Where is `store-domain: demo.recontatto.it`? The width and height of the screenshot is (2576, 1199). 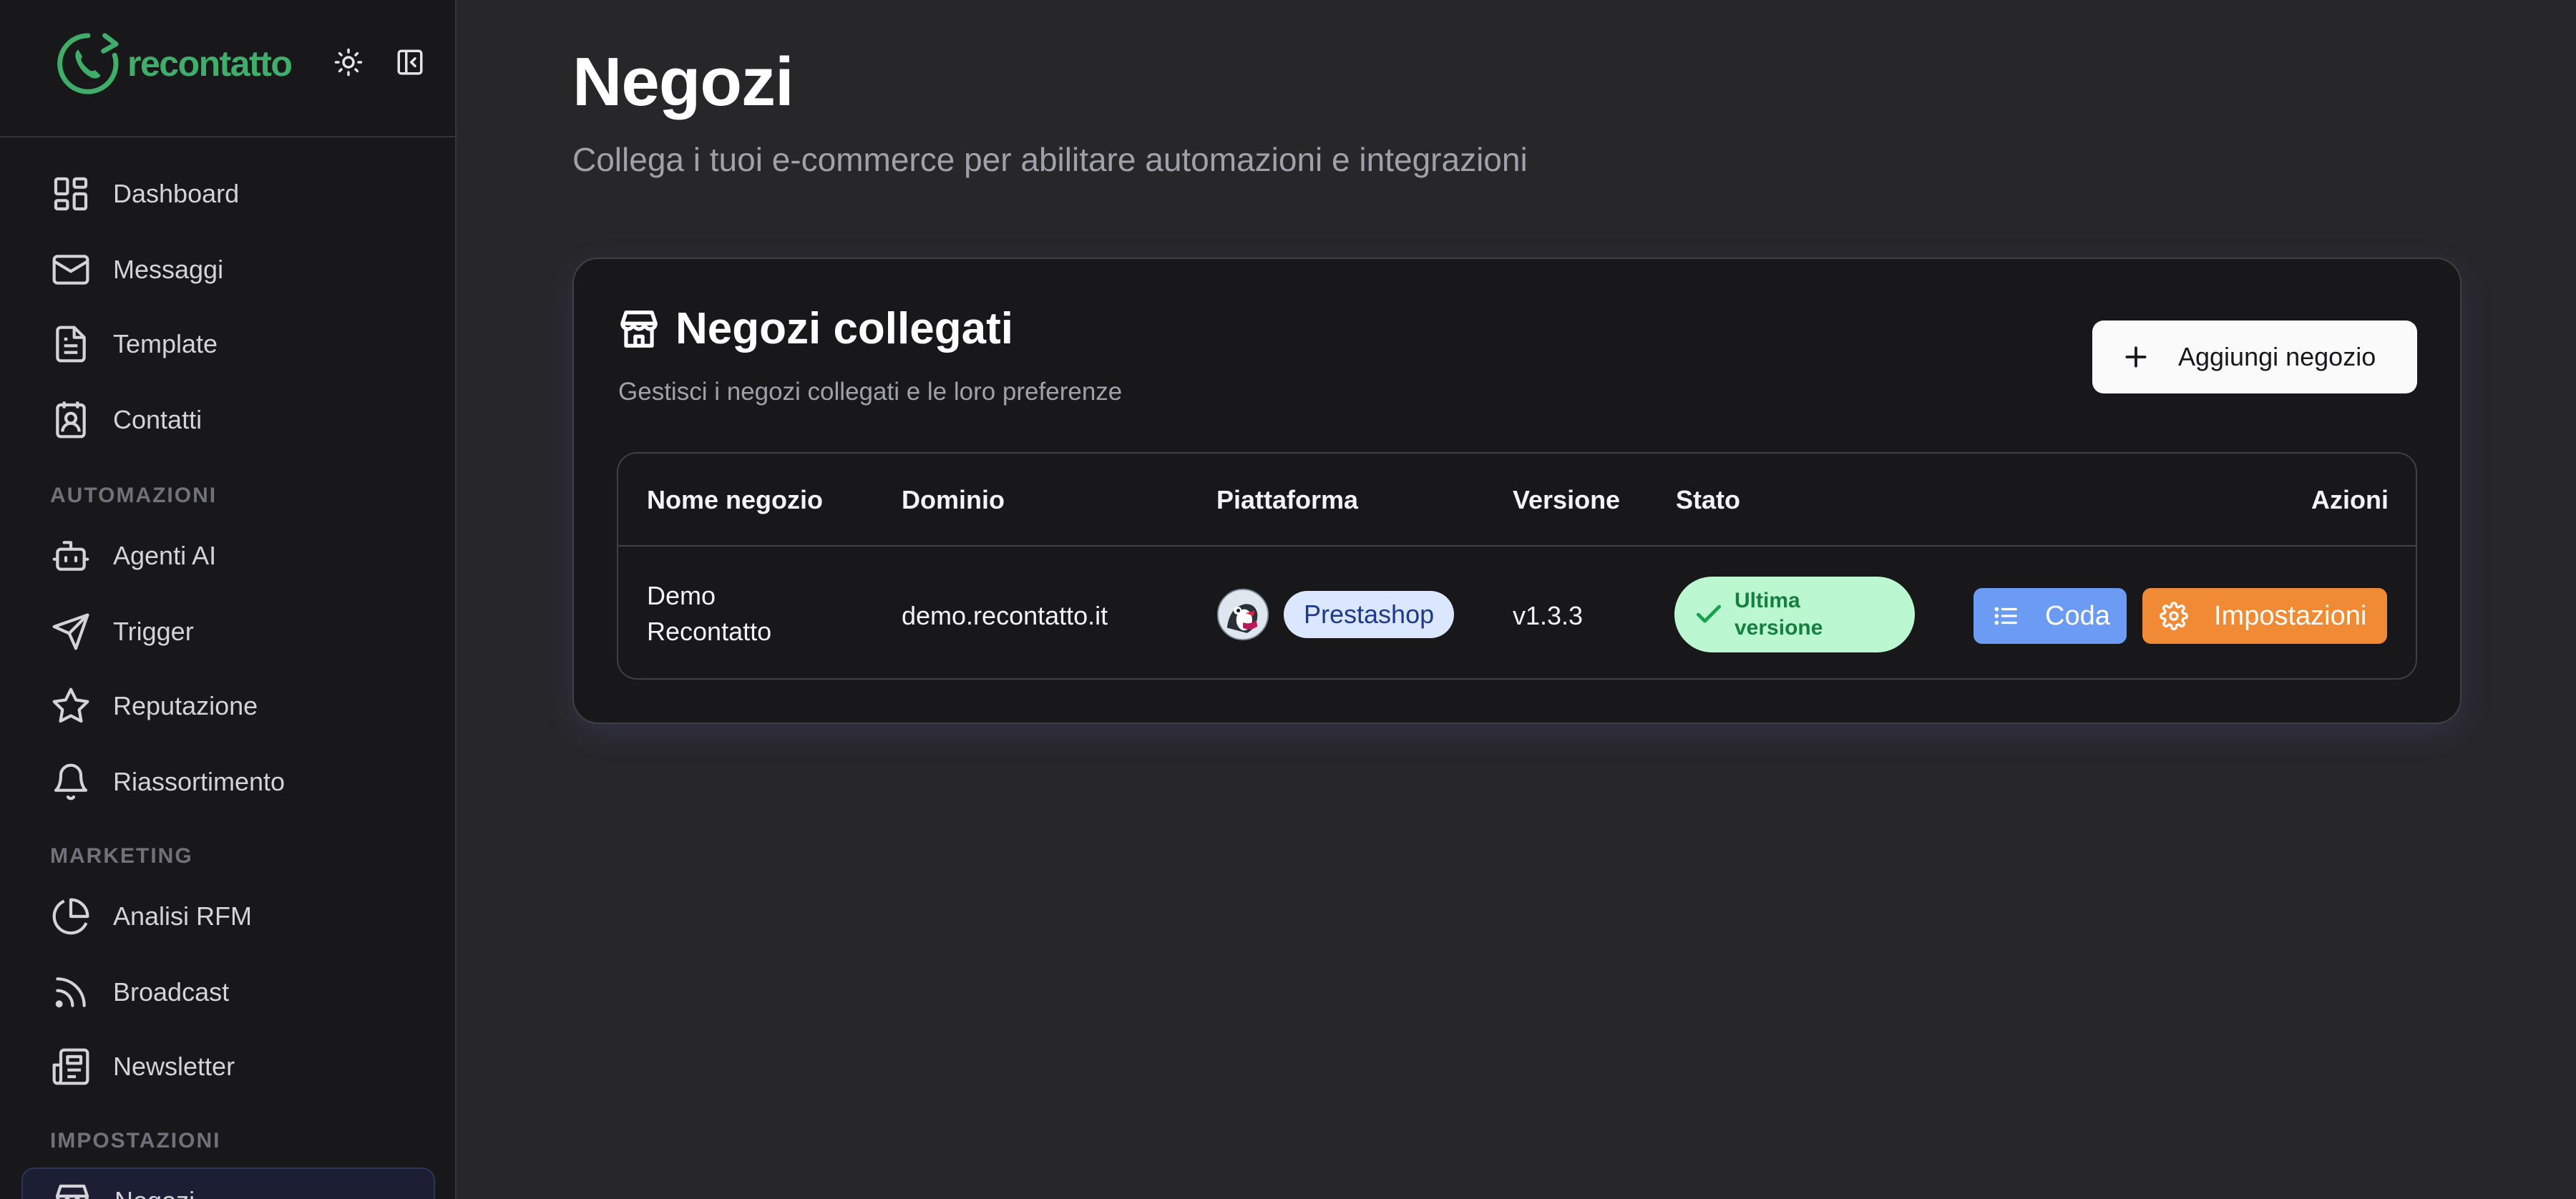
store-domain: demo.recontatto.it is located at coordinates (1005, 615).